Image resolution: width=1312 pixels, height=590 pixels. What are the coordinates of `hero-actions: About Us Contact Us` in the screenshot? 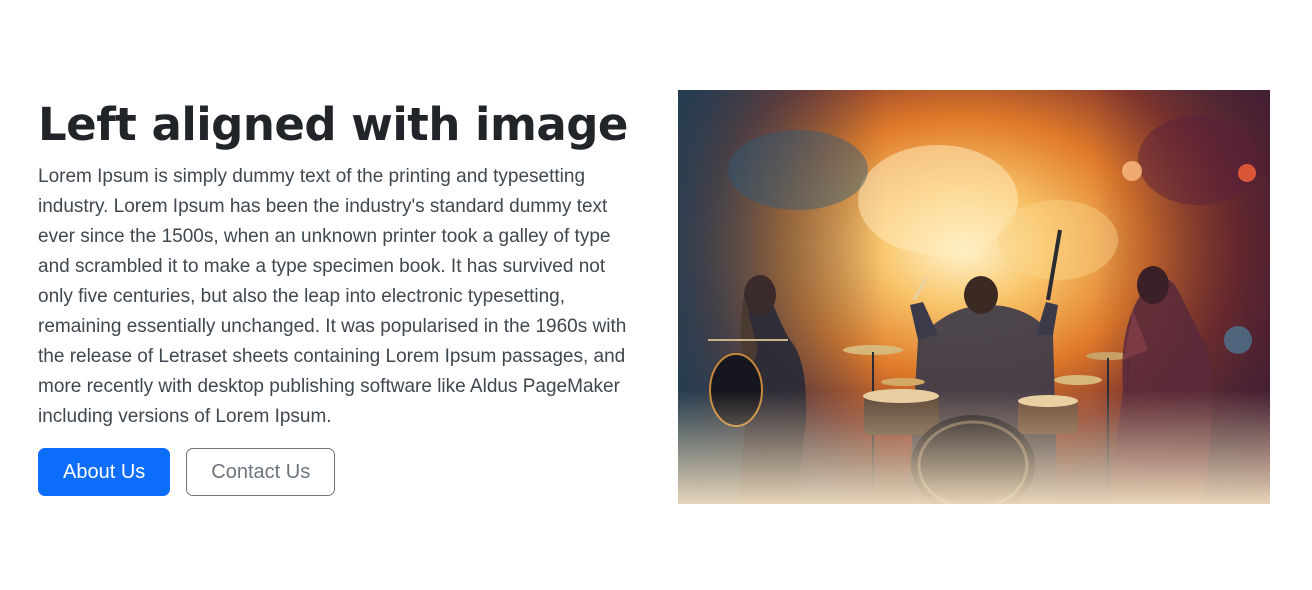 It's located at (187, 472).